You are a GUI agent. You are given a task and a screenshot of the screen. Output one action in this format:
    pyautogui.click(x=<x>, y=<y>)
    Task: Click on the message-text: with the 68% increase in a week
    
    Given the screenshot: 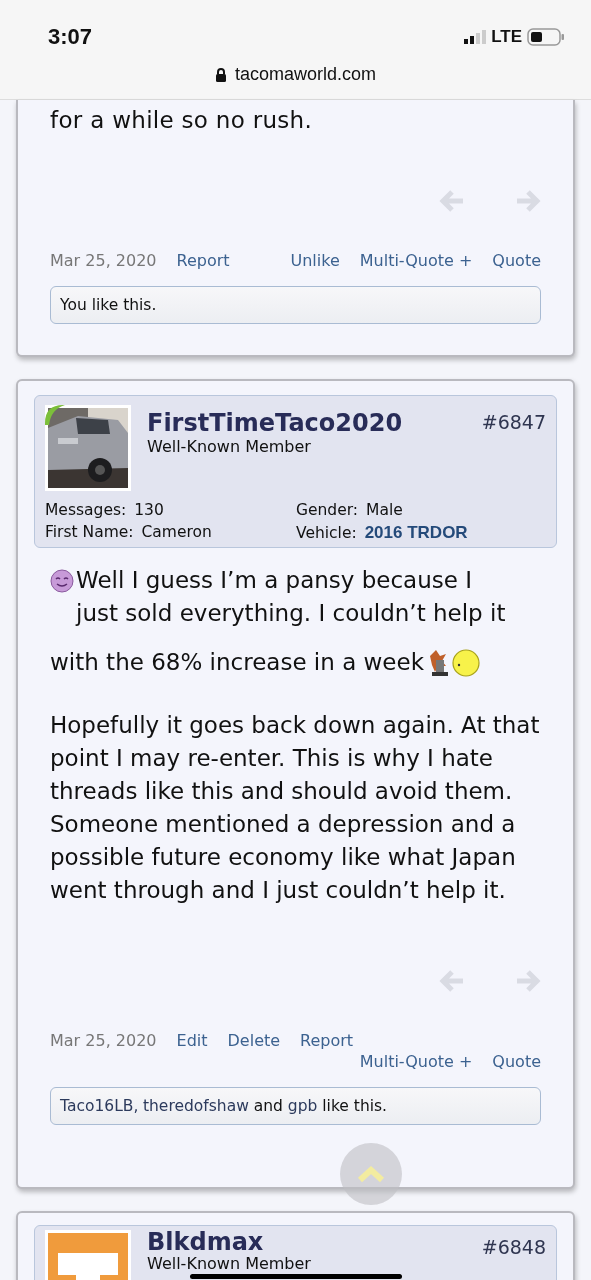 What is the action you would take?
    pyautogui.click(x=237, y=662)
    